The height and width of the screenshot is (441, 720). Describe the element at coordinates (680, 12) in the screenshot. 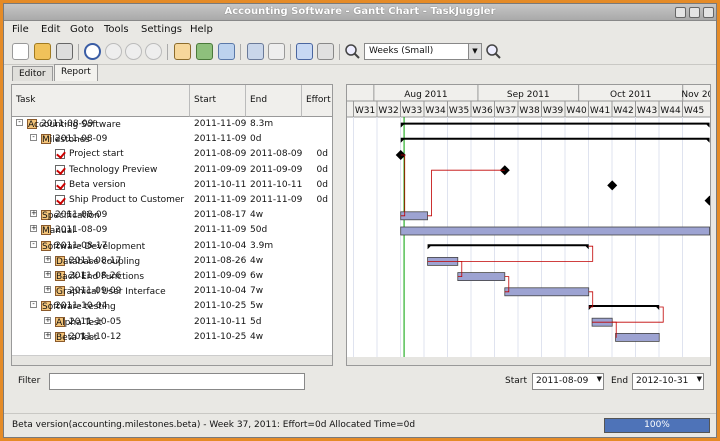

I see `minimize-button` at that location.